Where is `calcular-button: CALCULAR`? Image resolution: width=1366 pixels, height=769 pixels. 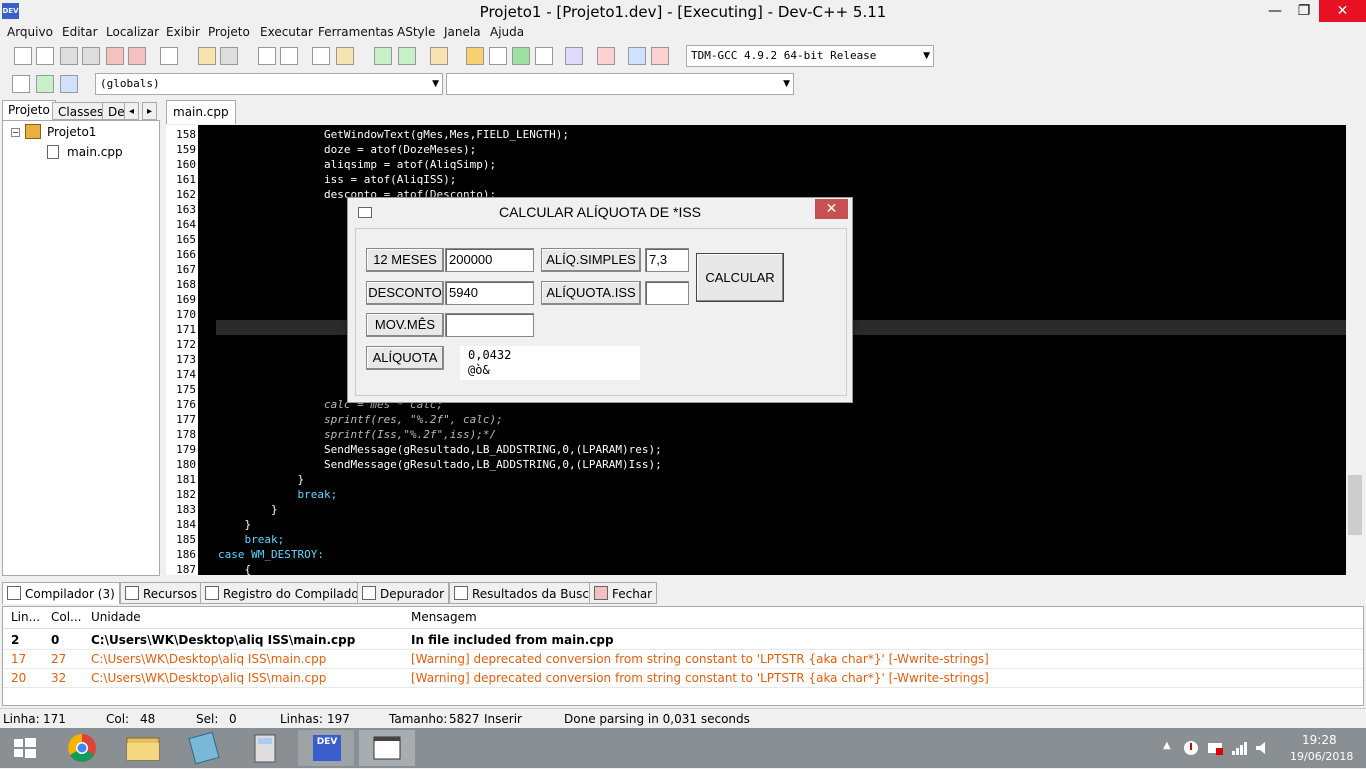
calcular-button: CALCULAR is located at coordinates (740, 277).